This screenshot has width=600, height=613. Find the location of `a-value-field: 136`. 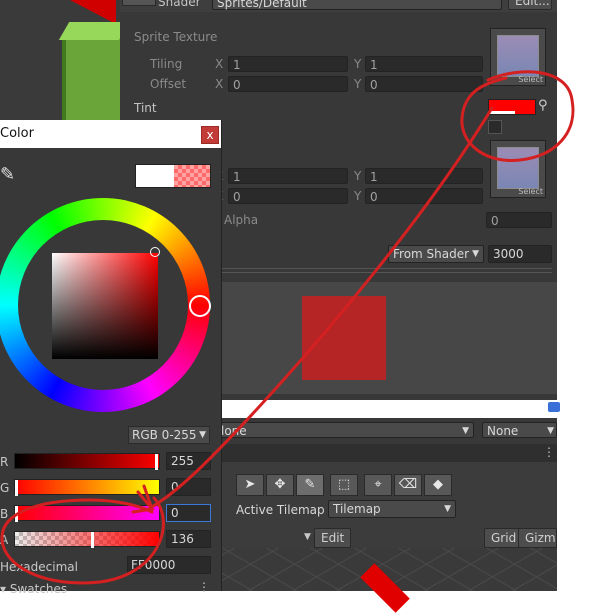

a-value-field: 136 is located at coordinates (188, 539).